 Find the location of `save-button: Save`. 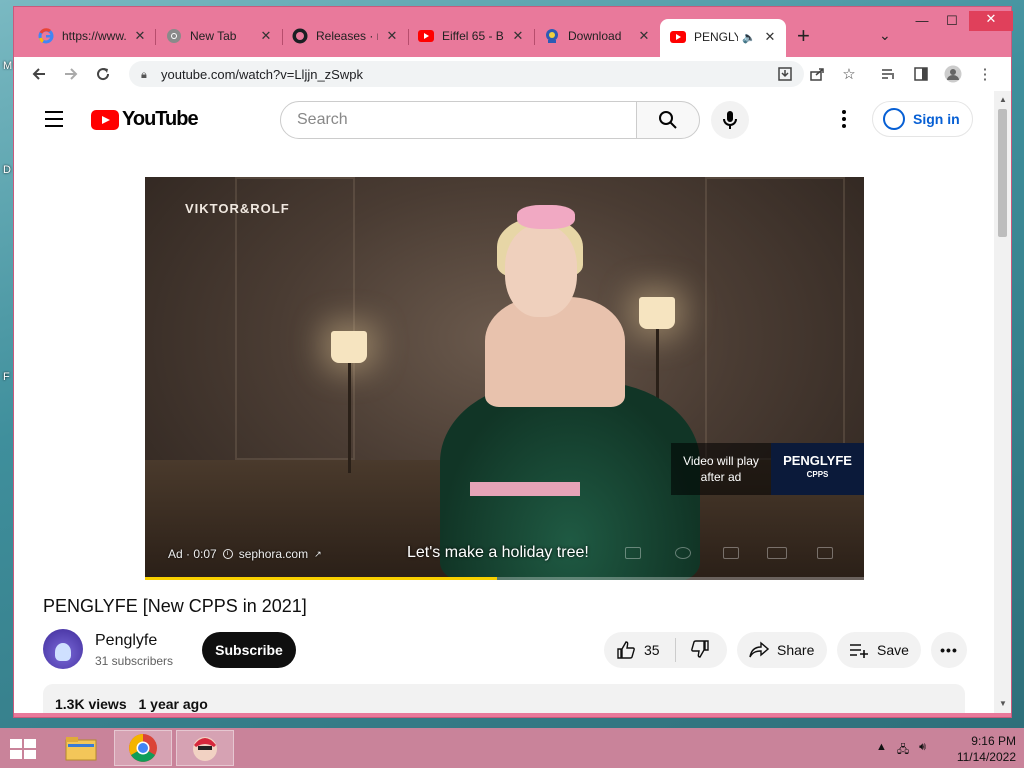

save-button: Save is located at coordinates (879, 650).